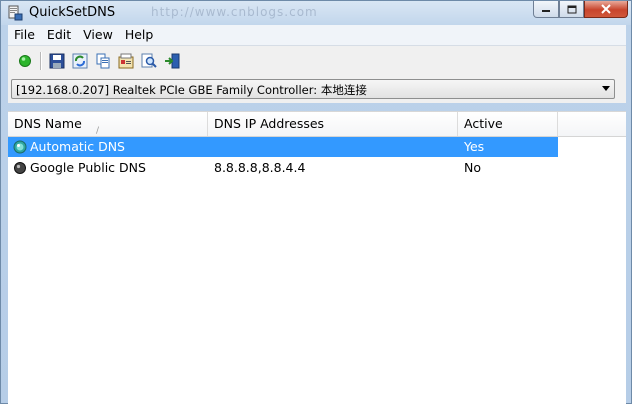  I want to click on column-header-label: DNS IP Addresses, so click(269, 123).